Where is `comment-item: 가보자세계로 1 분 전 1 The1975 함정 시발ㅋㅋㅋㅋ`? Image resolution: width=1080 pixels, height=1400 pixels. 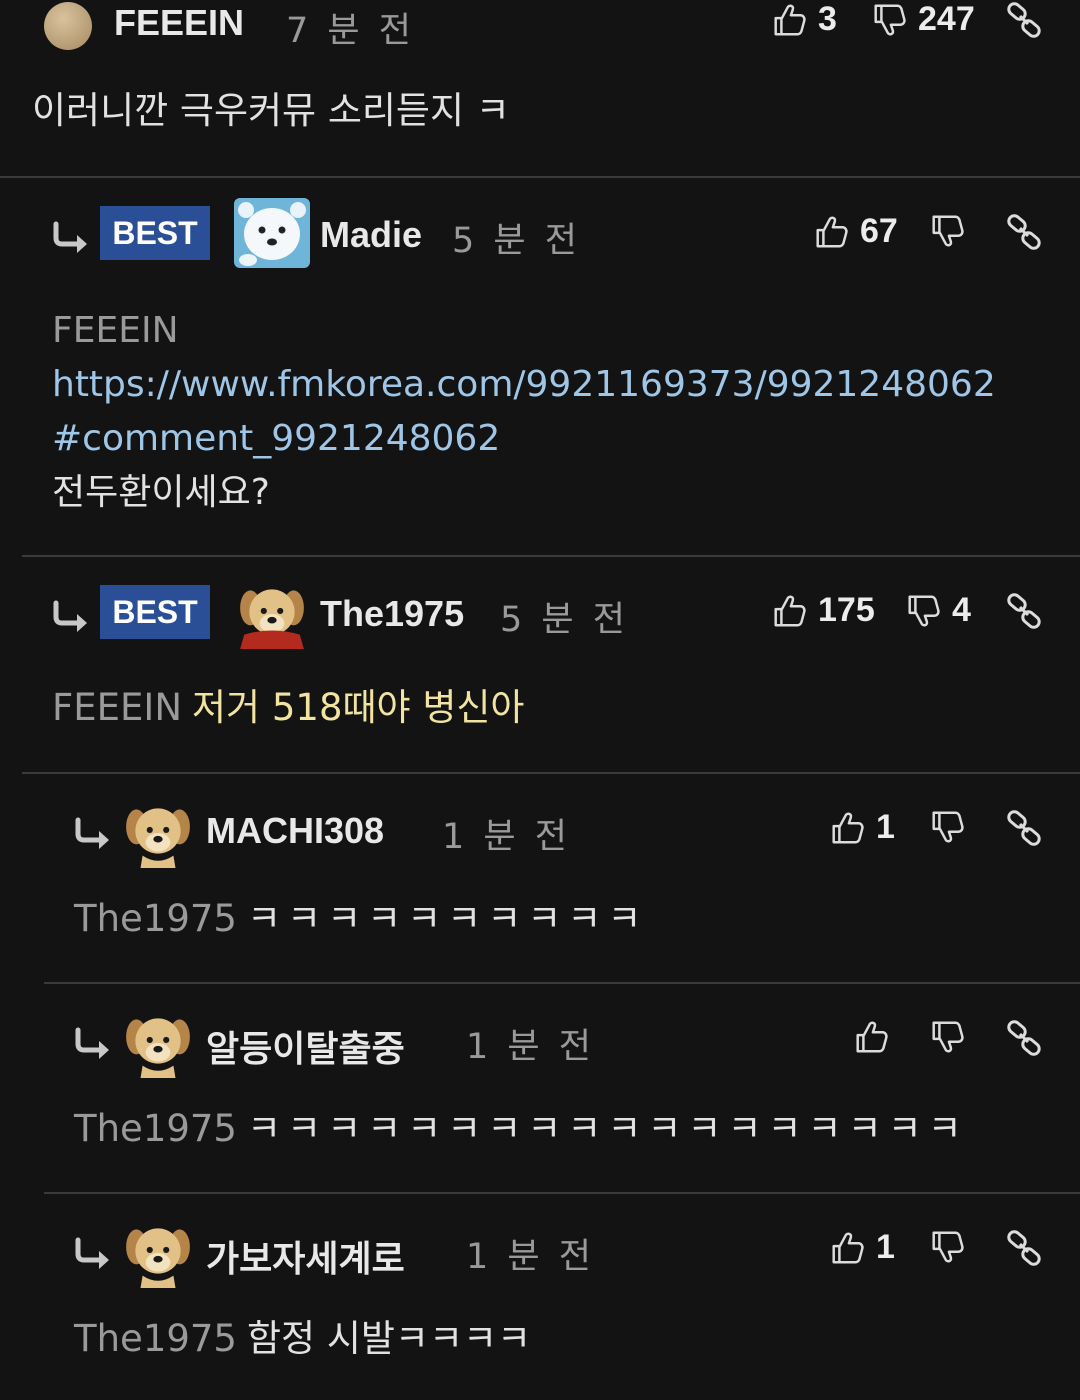 comment-item: 가보자세계로 1 분 전 1 The1975 함정 시발ㅋㅋㅋㅋ is located at coordinates (540, 1297).